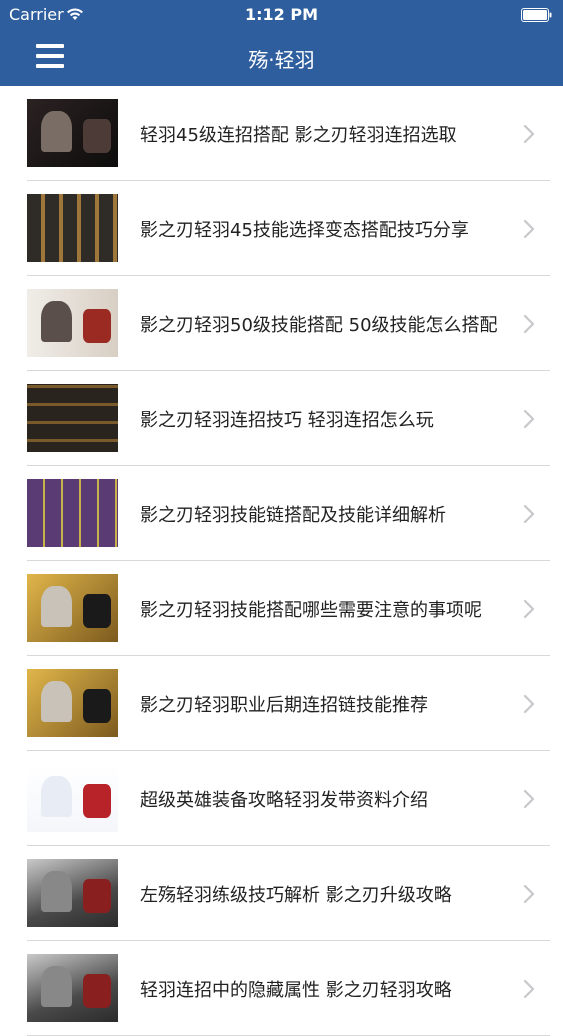 This screenshot has width=563, height=1036. What do you see at coordinates (298, 135) in the screenshot?
I see `article-title: 轻羽45级连招搭配 影之刃轻羽连招选取` at bounding box center [298, 135].